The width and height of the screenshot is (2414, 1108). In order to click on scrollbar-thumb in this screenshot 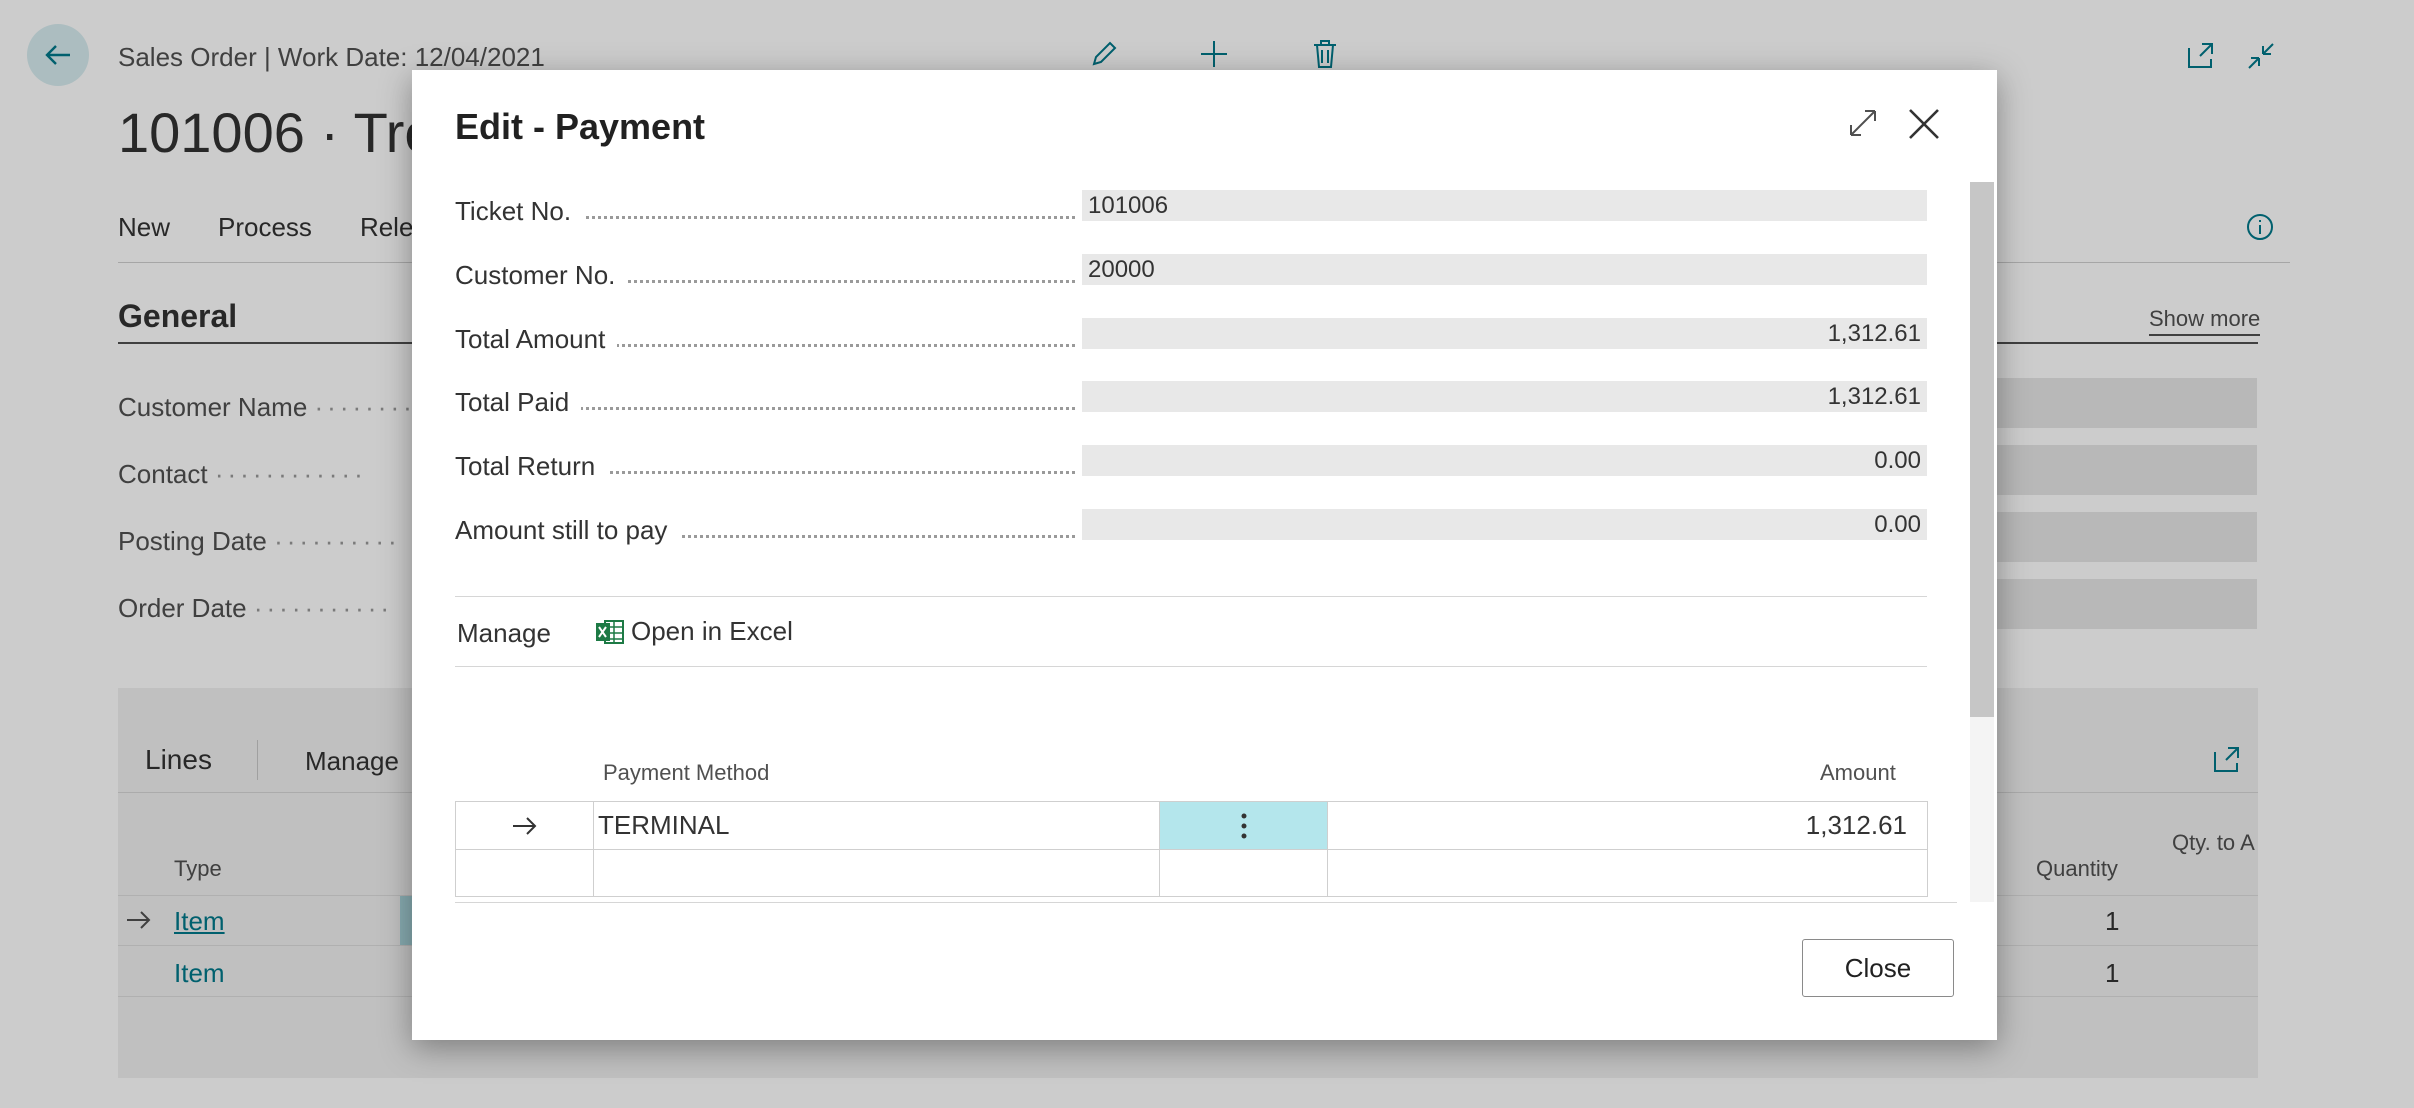, I will do `click(1982, 449)`.